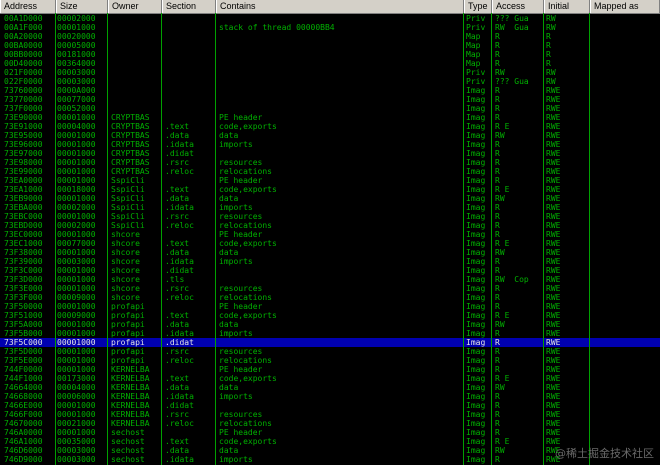 The height and width of the screenshot is (465, 660). Describe the element at coordinates (330, 432) in the screenshot. I see `table-row: 746A0000 00001000 sechost PE header Imag R RWE` at that location.